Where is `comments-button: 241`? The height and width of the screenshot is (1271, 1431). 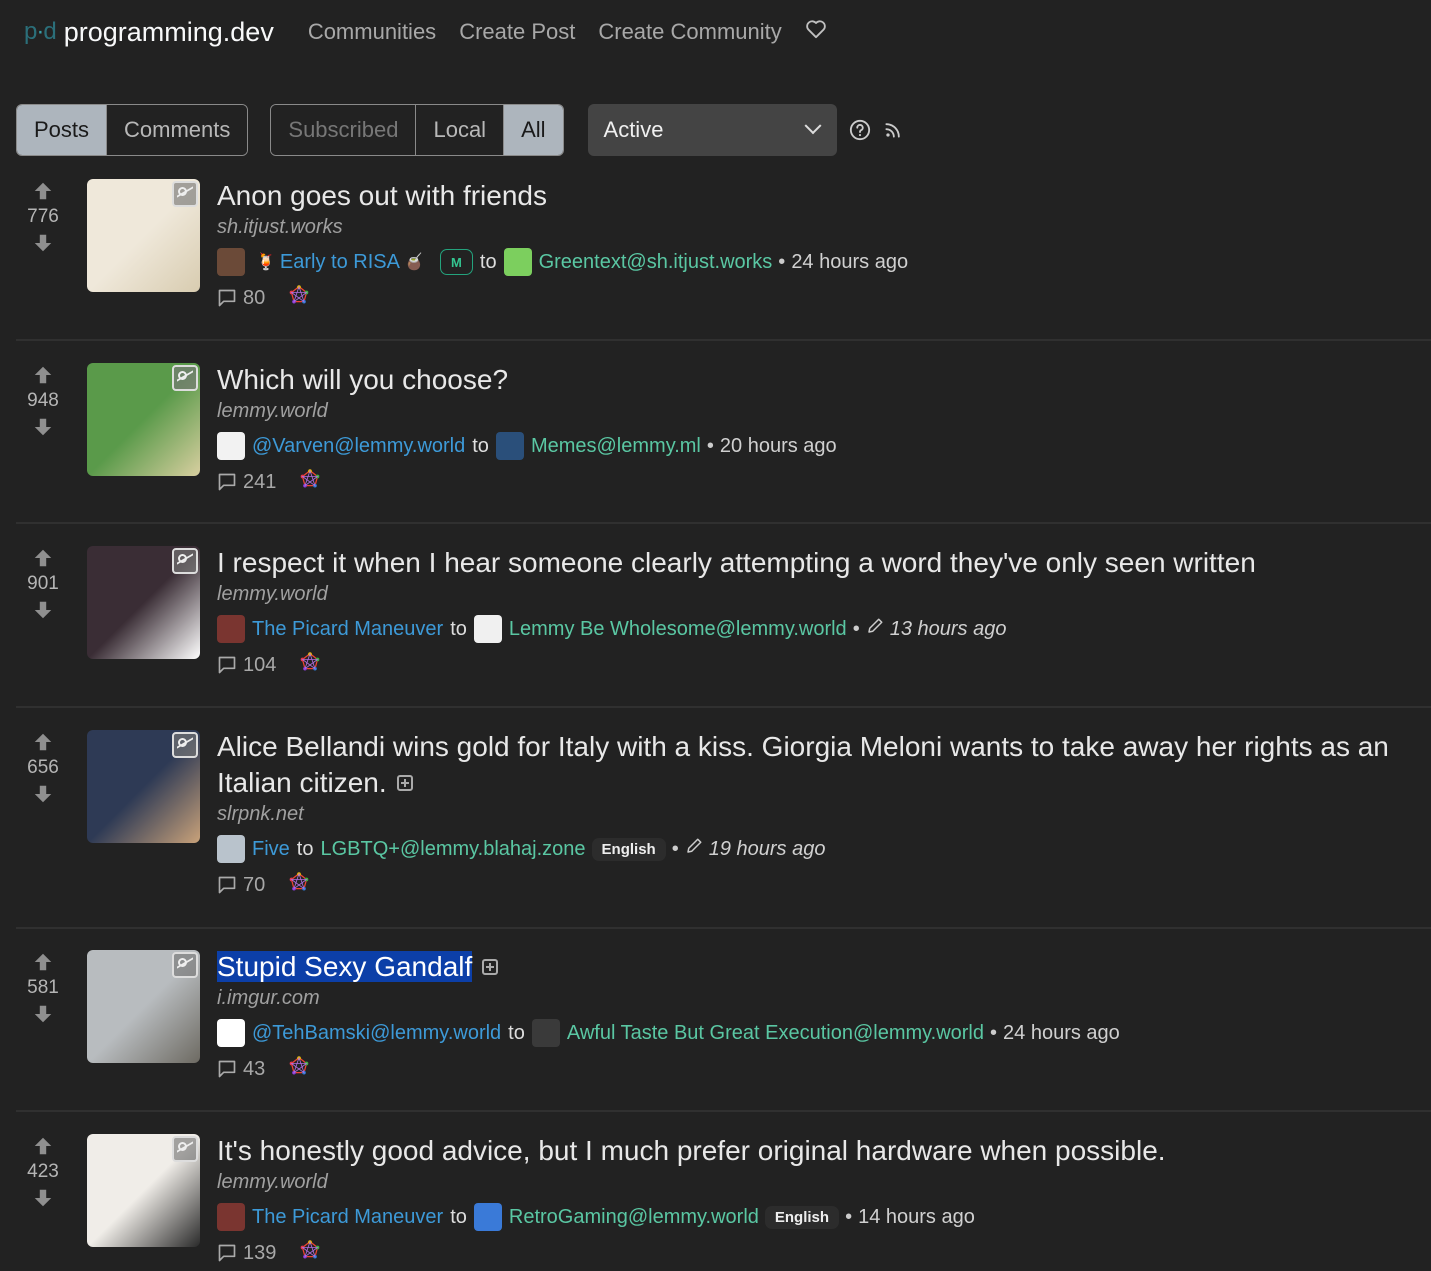
comments-button: 241 is located at coordinates (246, 482).